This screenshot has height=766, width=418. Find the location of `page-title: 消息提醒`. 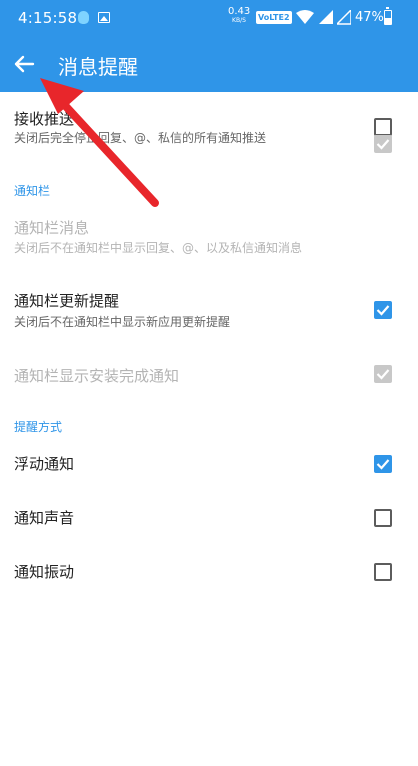

page-title: 消息提醒 is located at coordinates (98, 67).